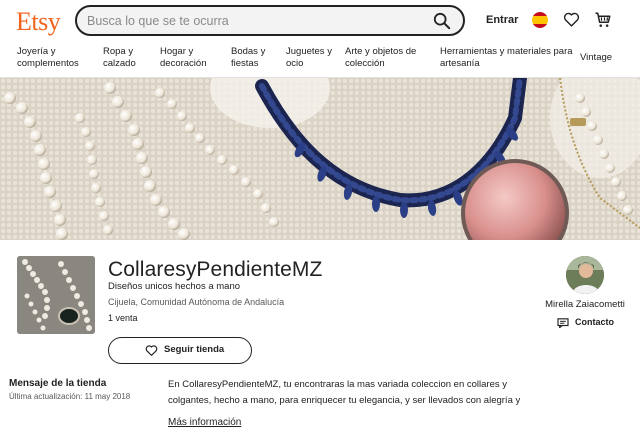  Describe the element at coordinates (215, 269) in the screenshot. I see `shop-name: CollaresyPendienteMZ` at that location.